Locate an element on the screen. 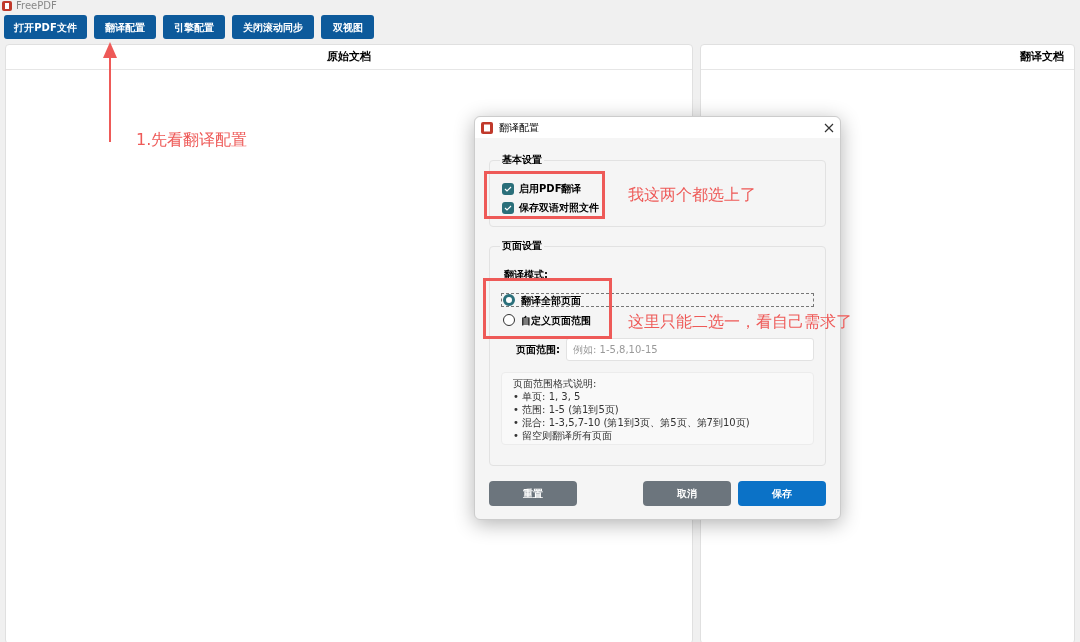 This screenshot has width=1080, height=642. annotation-text: 我这两个都选上了 is located at coordinates (692, 195).